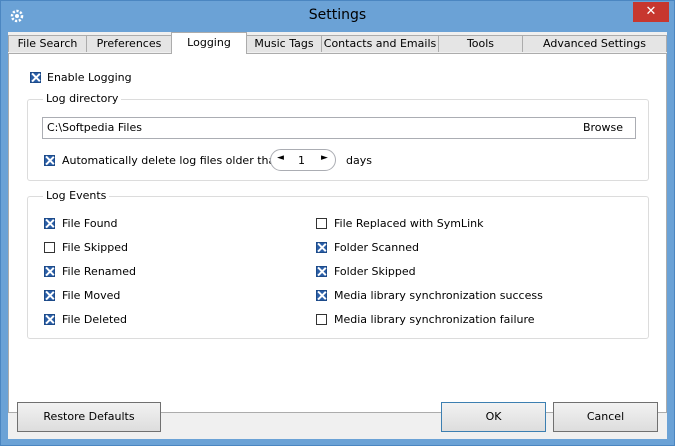 Image resolution: width=675 pixels, height=446 pixels. What do you see at coordinates (480, 43) in the screenshot?
I see `tab-tools: Tools` at bounding box center [480, 43].